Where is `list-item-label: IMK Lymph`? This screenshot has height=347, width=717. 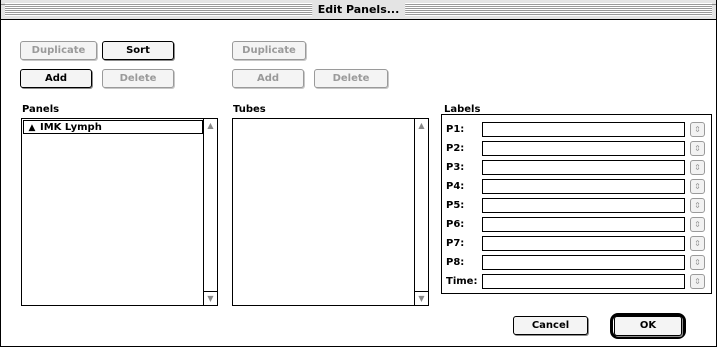
list-item-label: IMK Lymph is located at coordinates (71, 127).